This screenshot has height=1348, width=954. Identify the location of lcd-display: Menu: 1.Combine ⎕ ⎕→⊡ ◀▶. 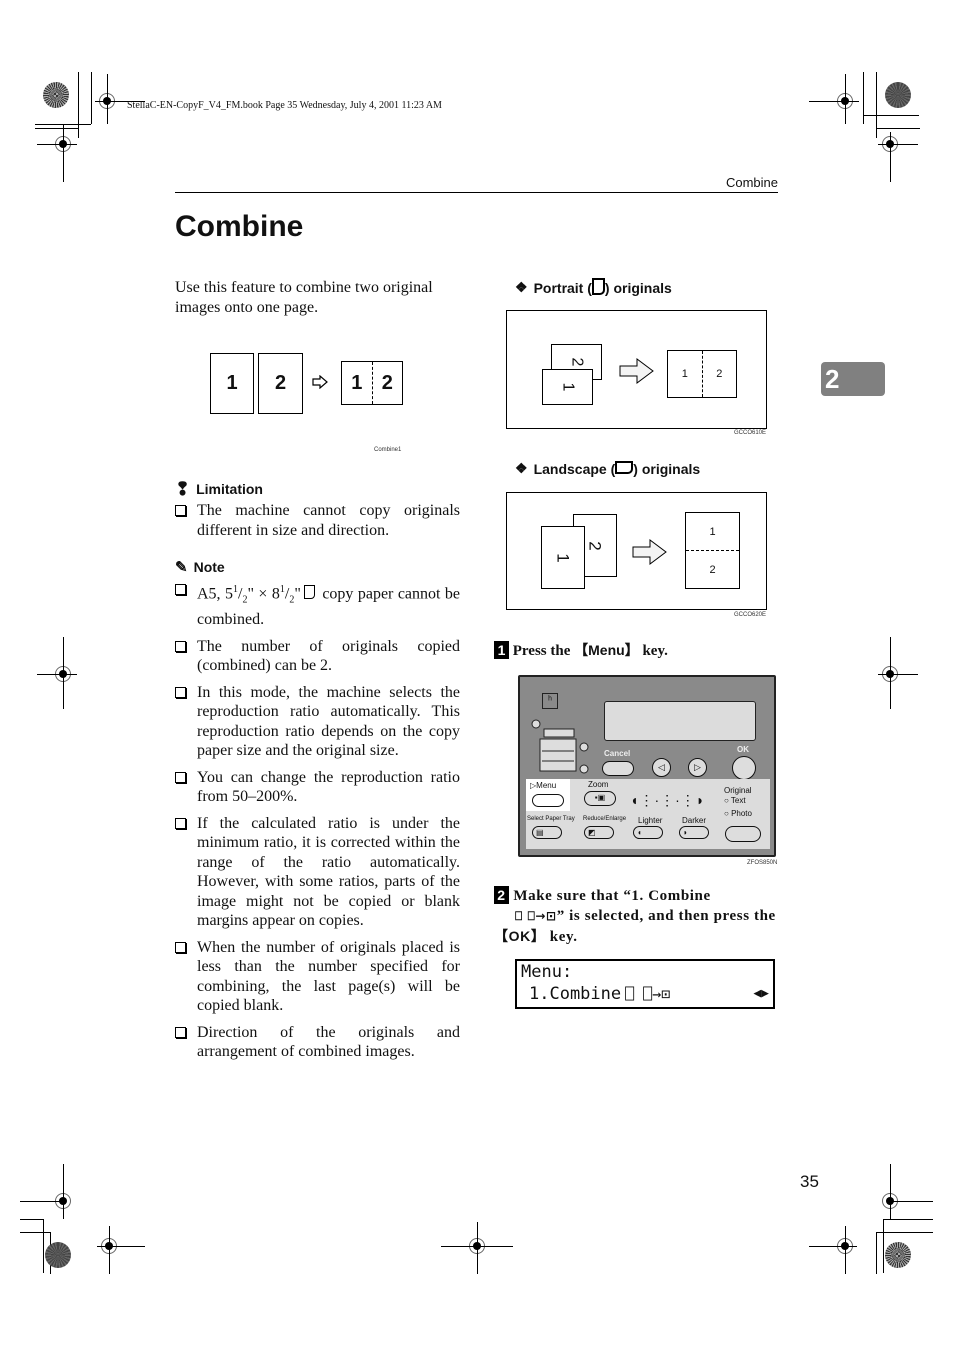
(645, 984).